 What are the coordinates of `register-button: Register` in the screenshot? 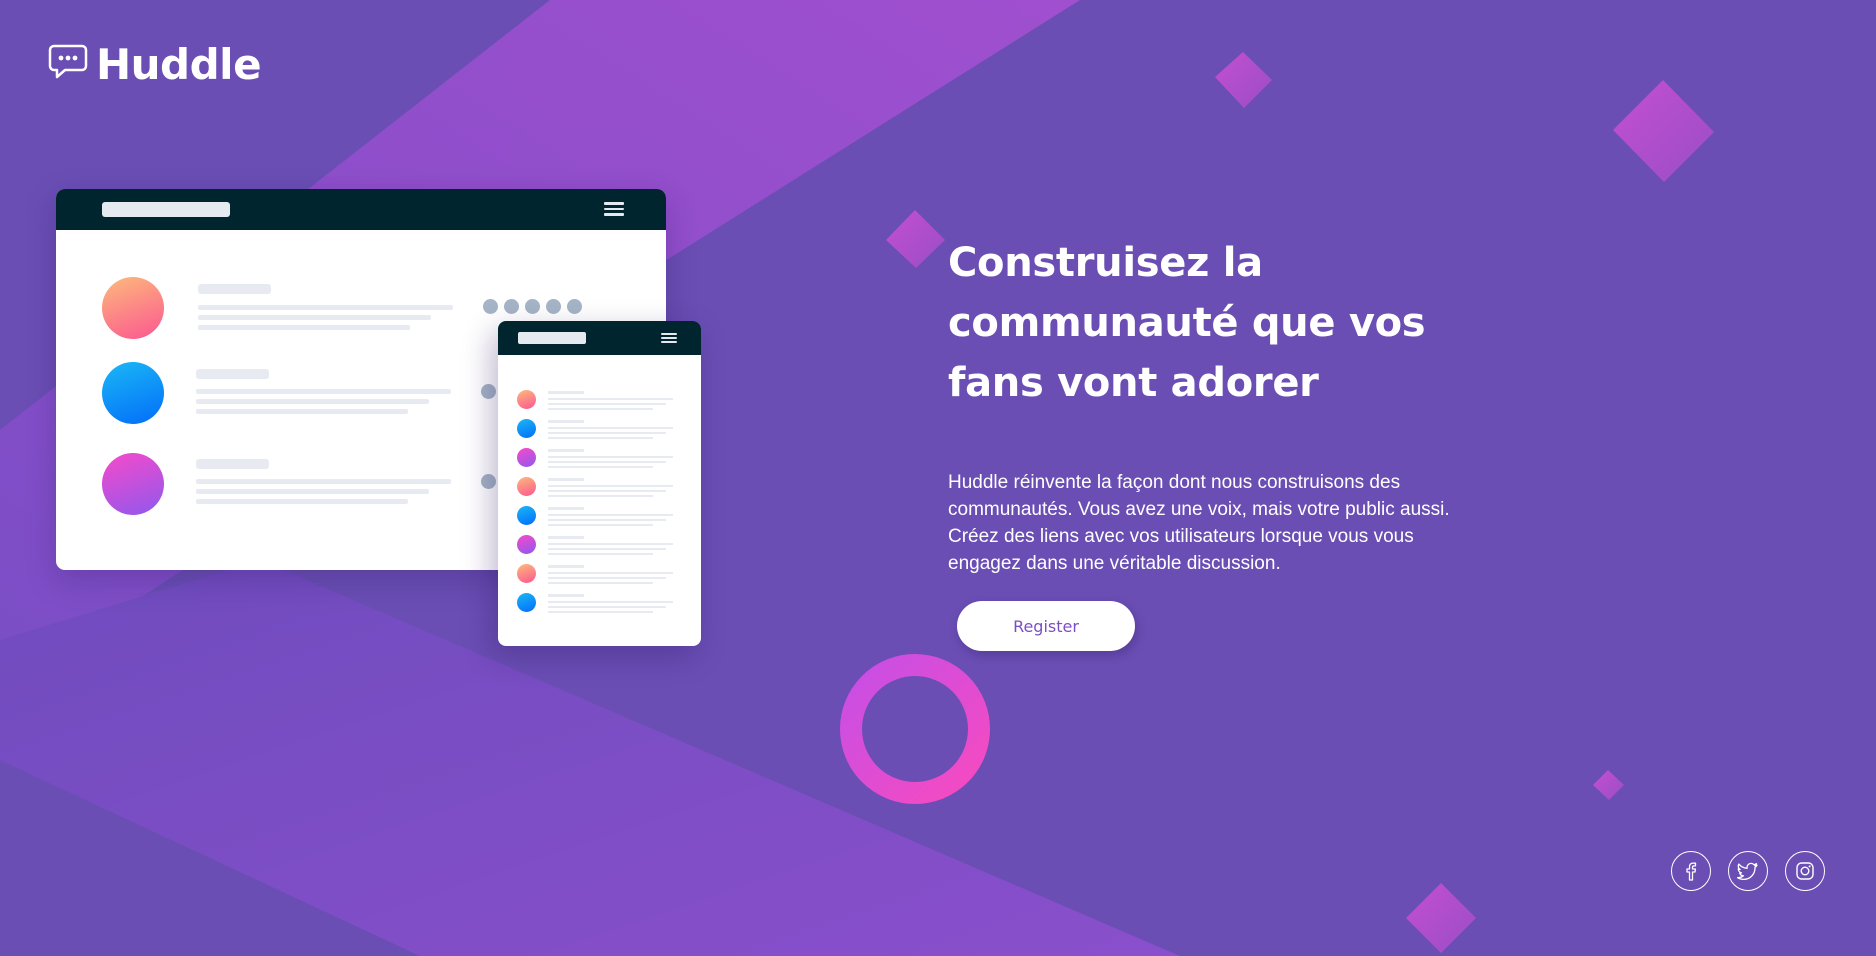 It's located at (1046, 626).